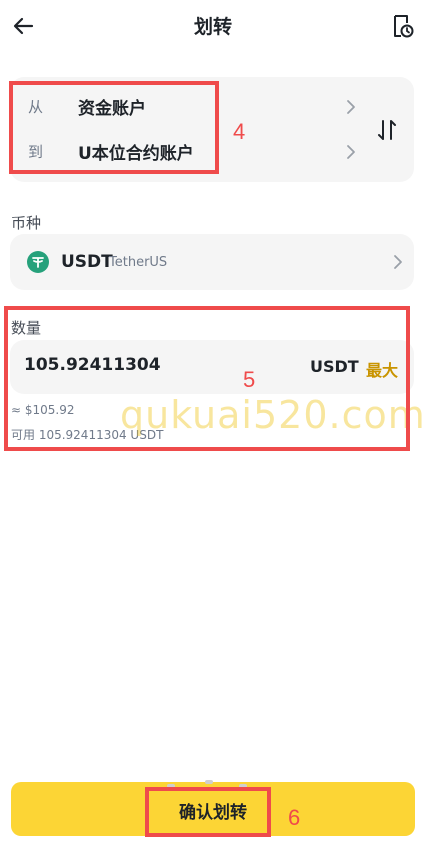 This screenshot has width=426, height=844. Describe the element at coordinates (38, 262) in the screenshot. I see `usdt-coin-icon` at that location.